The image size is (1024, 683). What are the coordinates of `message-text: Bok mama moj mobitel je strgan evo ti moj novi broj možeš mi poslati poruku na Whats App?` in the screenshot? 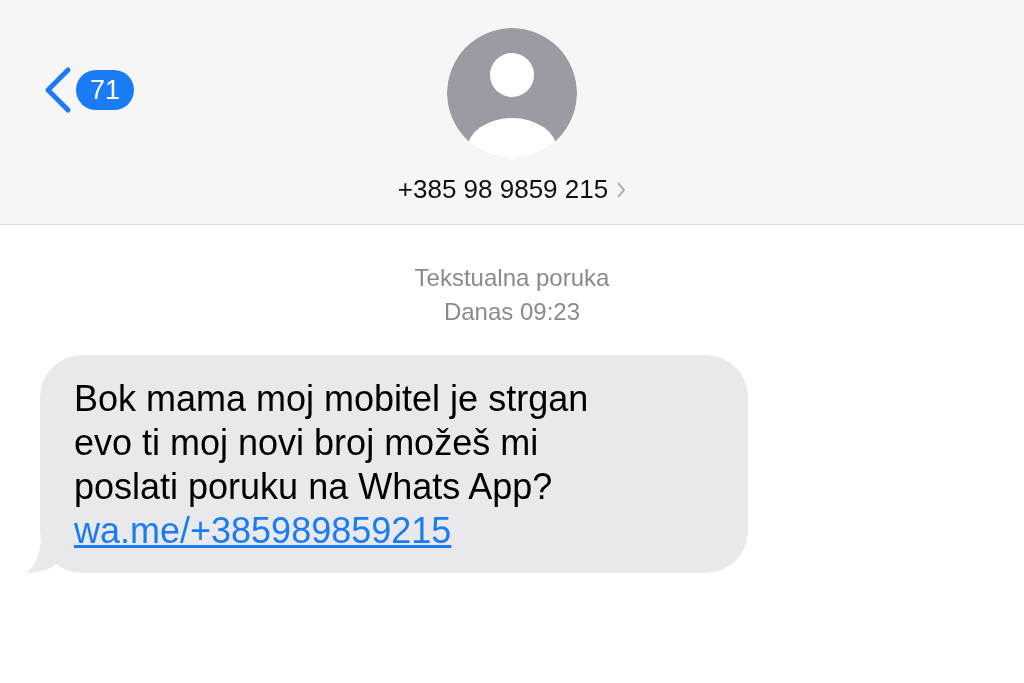 It's located at (332, 443).